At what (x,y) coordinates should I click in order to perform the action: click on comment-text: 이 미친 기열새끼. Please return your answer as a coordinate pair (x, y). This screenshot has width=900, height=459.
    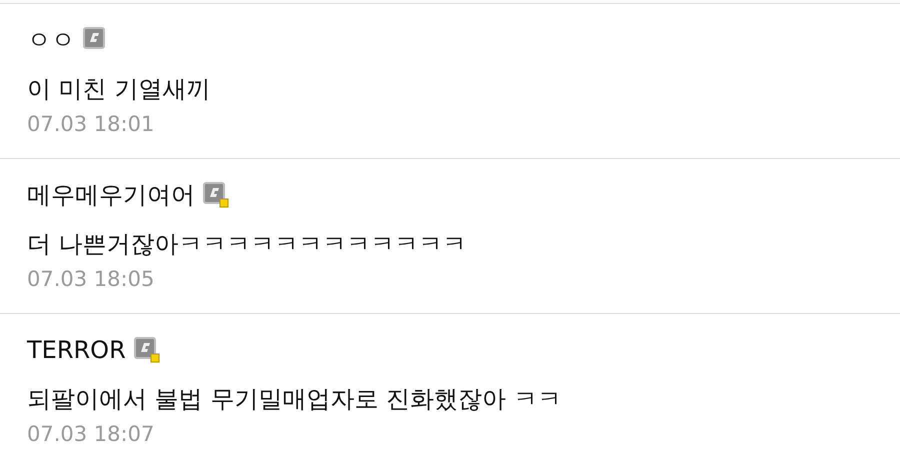
    Looking at the image, I should click on (119, 89).